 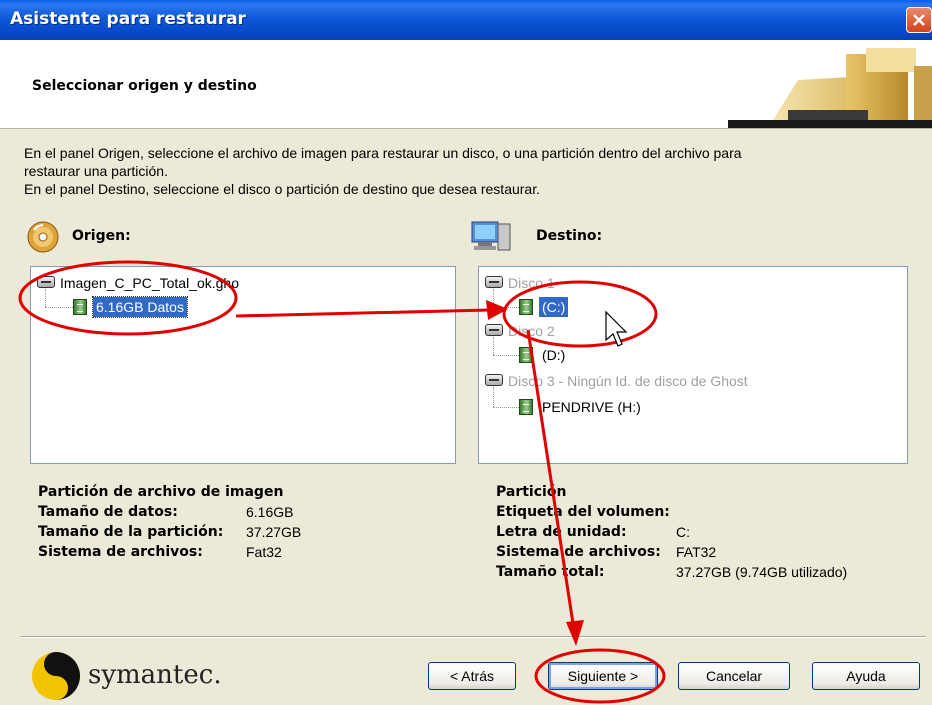 I want to click on annotation-arrowhead, so click(x=575, y=633).